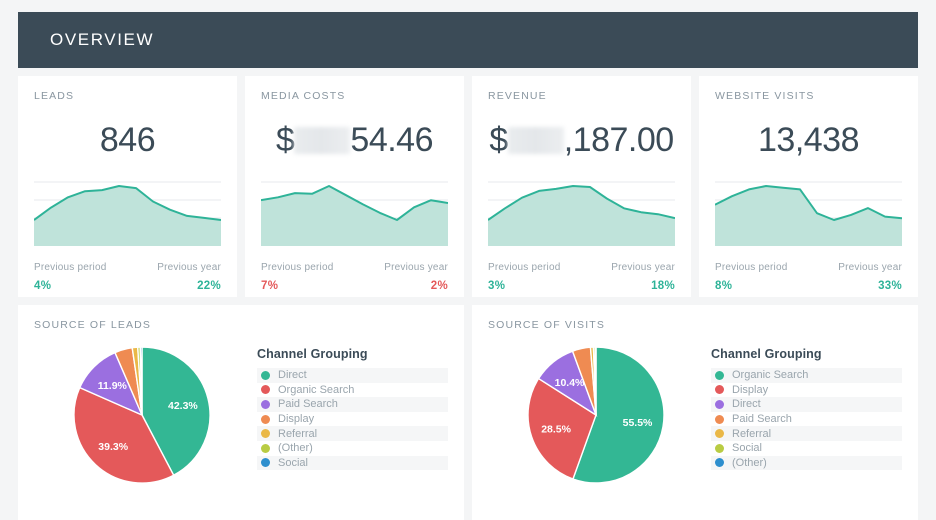  Describe the element at coordinates (749, 462) in the screenshot. I see `legend-item-label: (Other)` at that location.